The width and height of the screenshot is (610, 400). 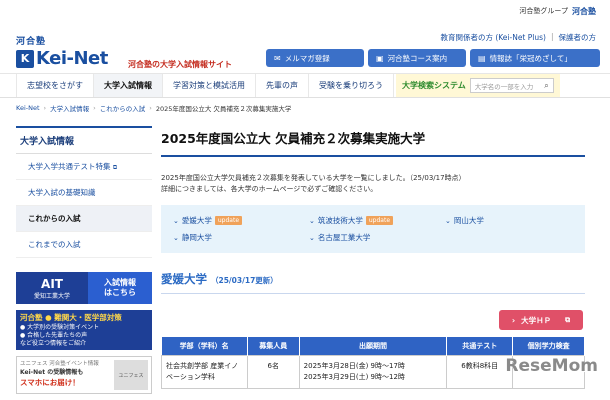 I want to click on ait-cta-line2: はこちら, so click(x=120, y=292).